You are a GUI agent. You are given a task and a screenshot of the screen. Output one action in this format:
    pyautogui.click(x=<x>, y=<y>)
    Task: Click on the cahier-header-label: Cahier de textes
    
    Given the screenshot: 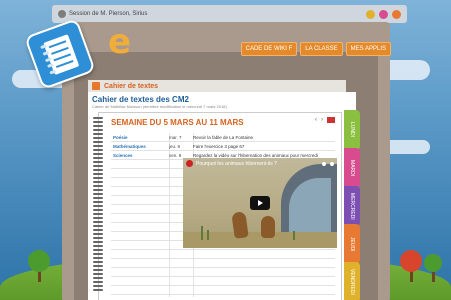 What is the action you would take?
    pyautogui.click(x=131, y=86)
    